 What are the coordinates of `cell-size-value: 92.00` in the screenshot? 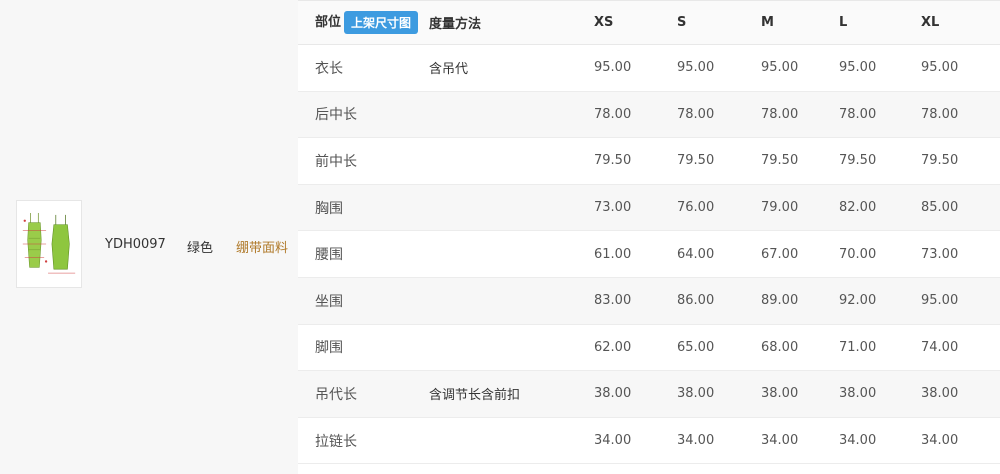 It's located at (858, 301).